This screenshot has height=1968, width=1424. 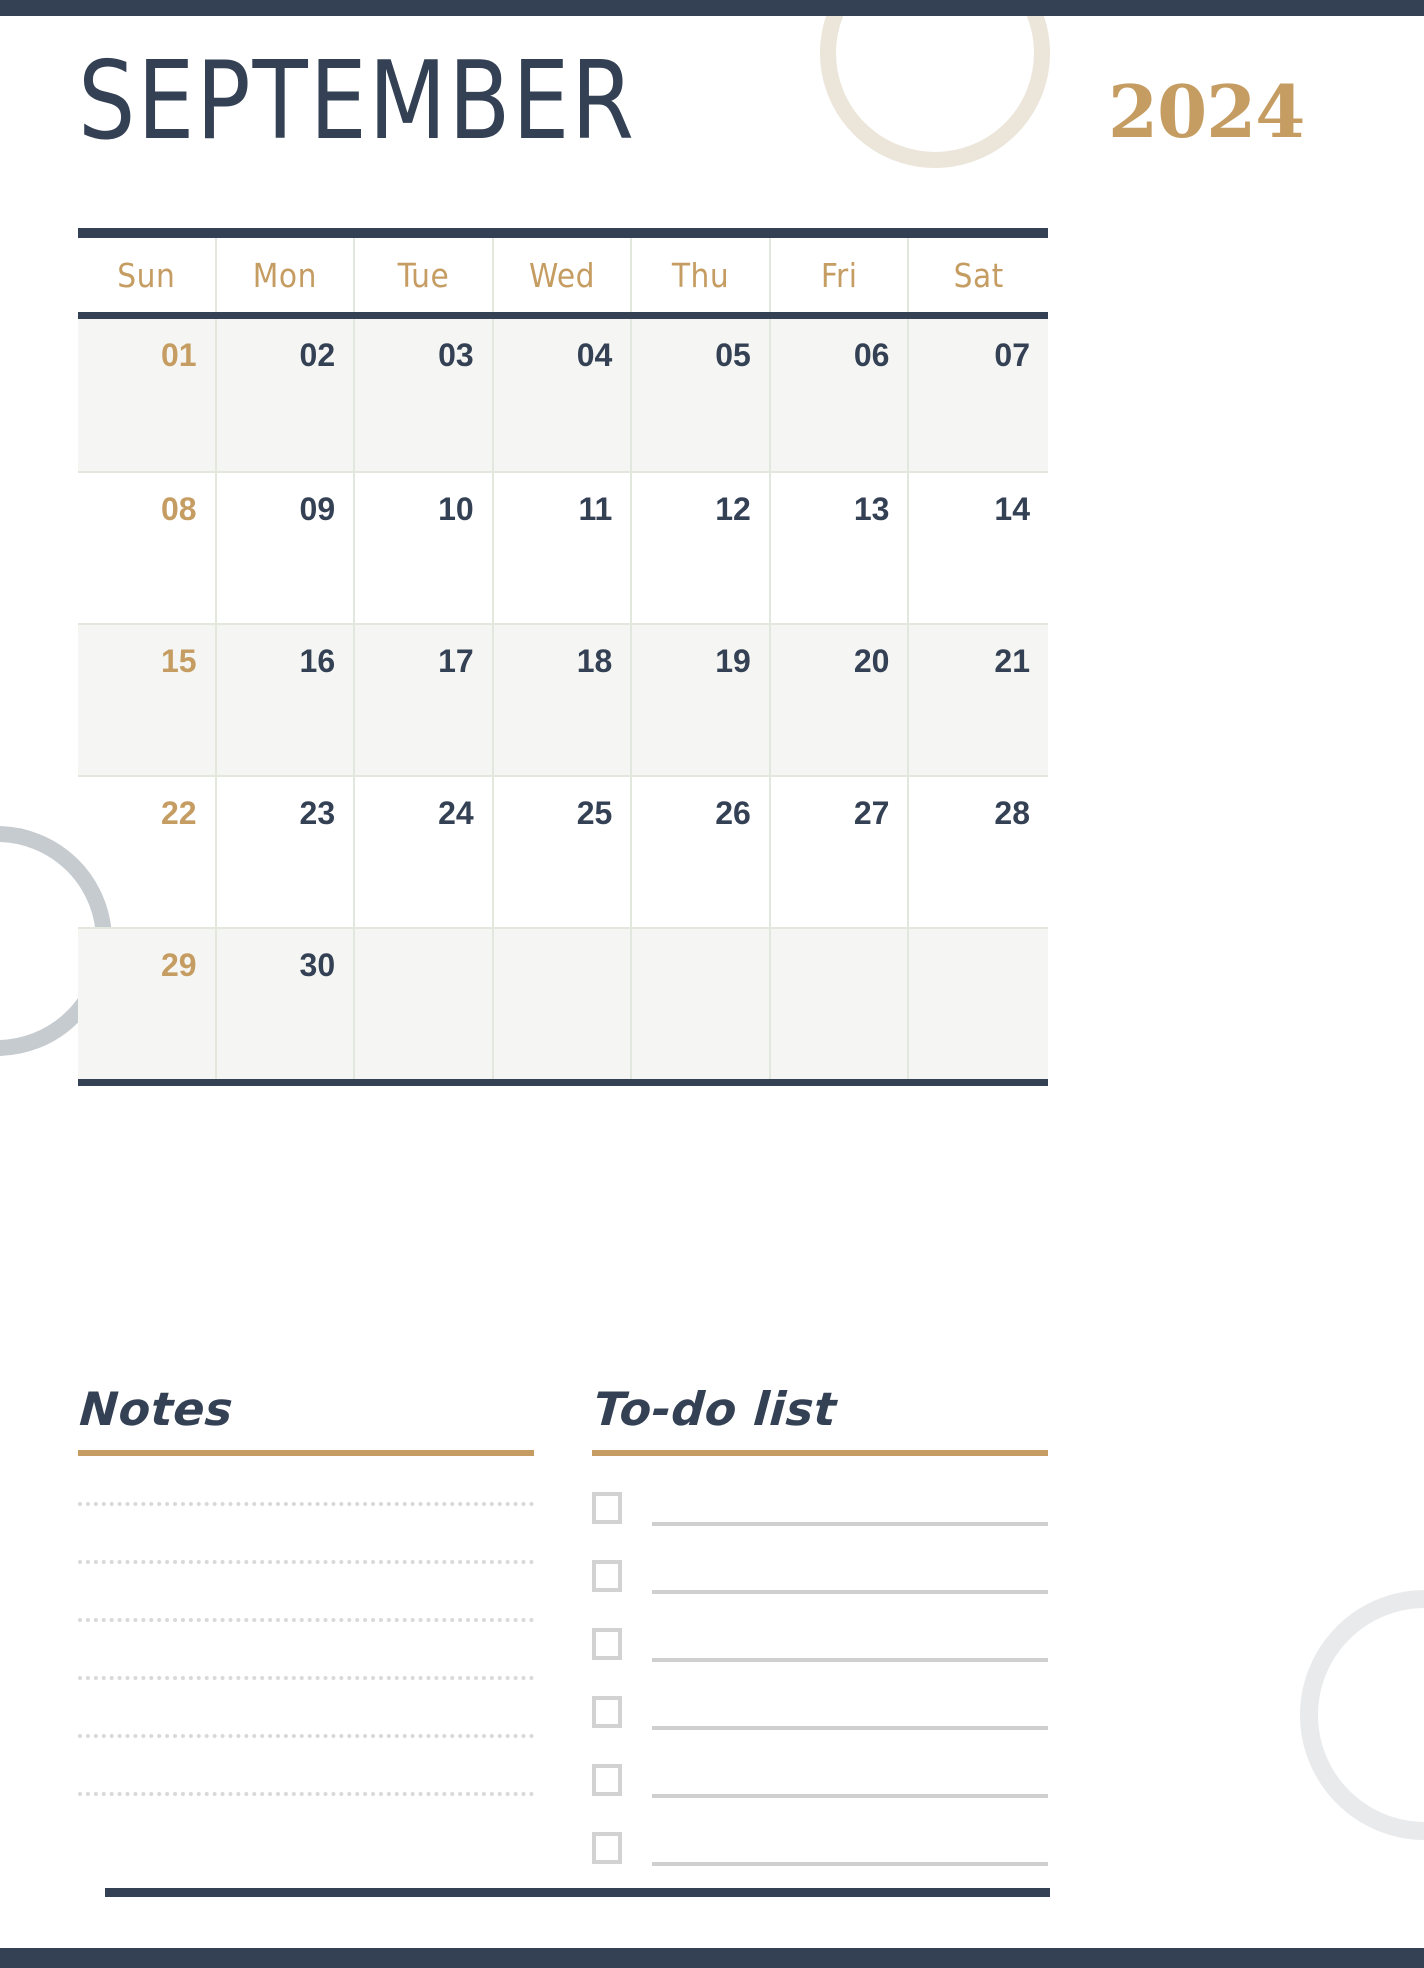 I want to click on calendar-week-row: 29 30, so click(x=563, y=1003).